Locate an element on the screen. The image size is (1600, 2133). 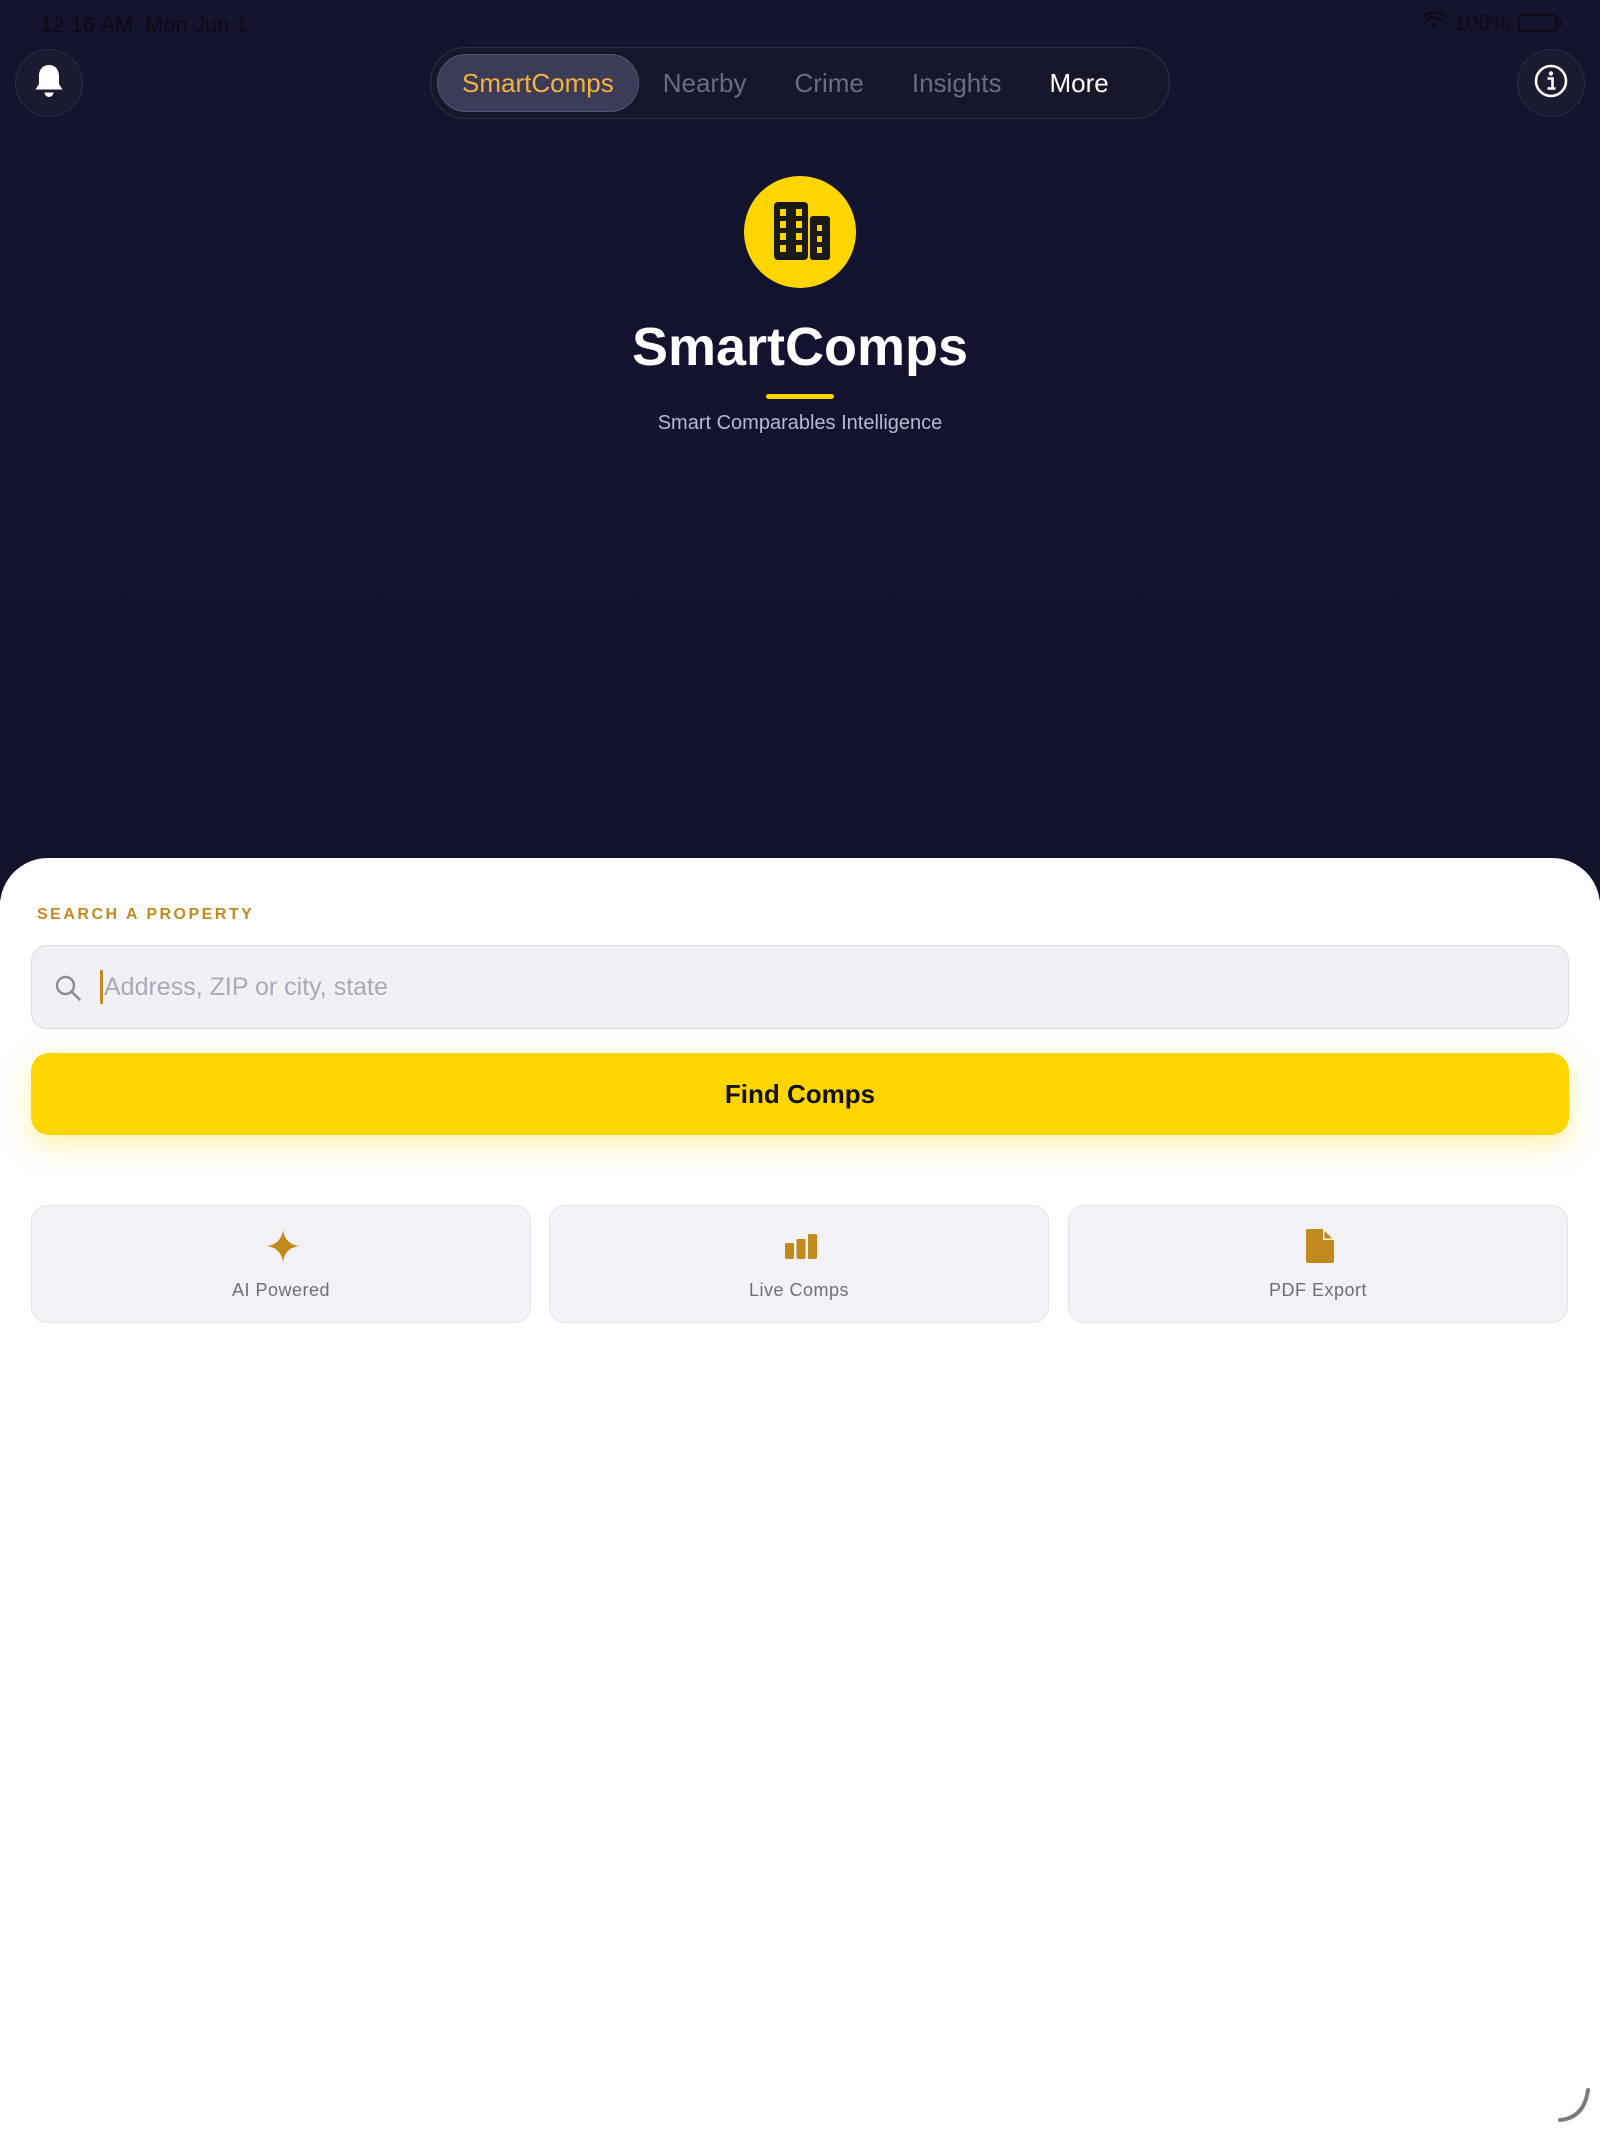
tab-crime: Crime is located at coordinates (829, 83).